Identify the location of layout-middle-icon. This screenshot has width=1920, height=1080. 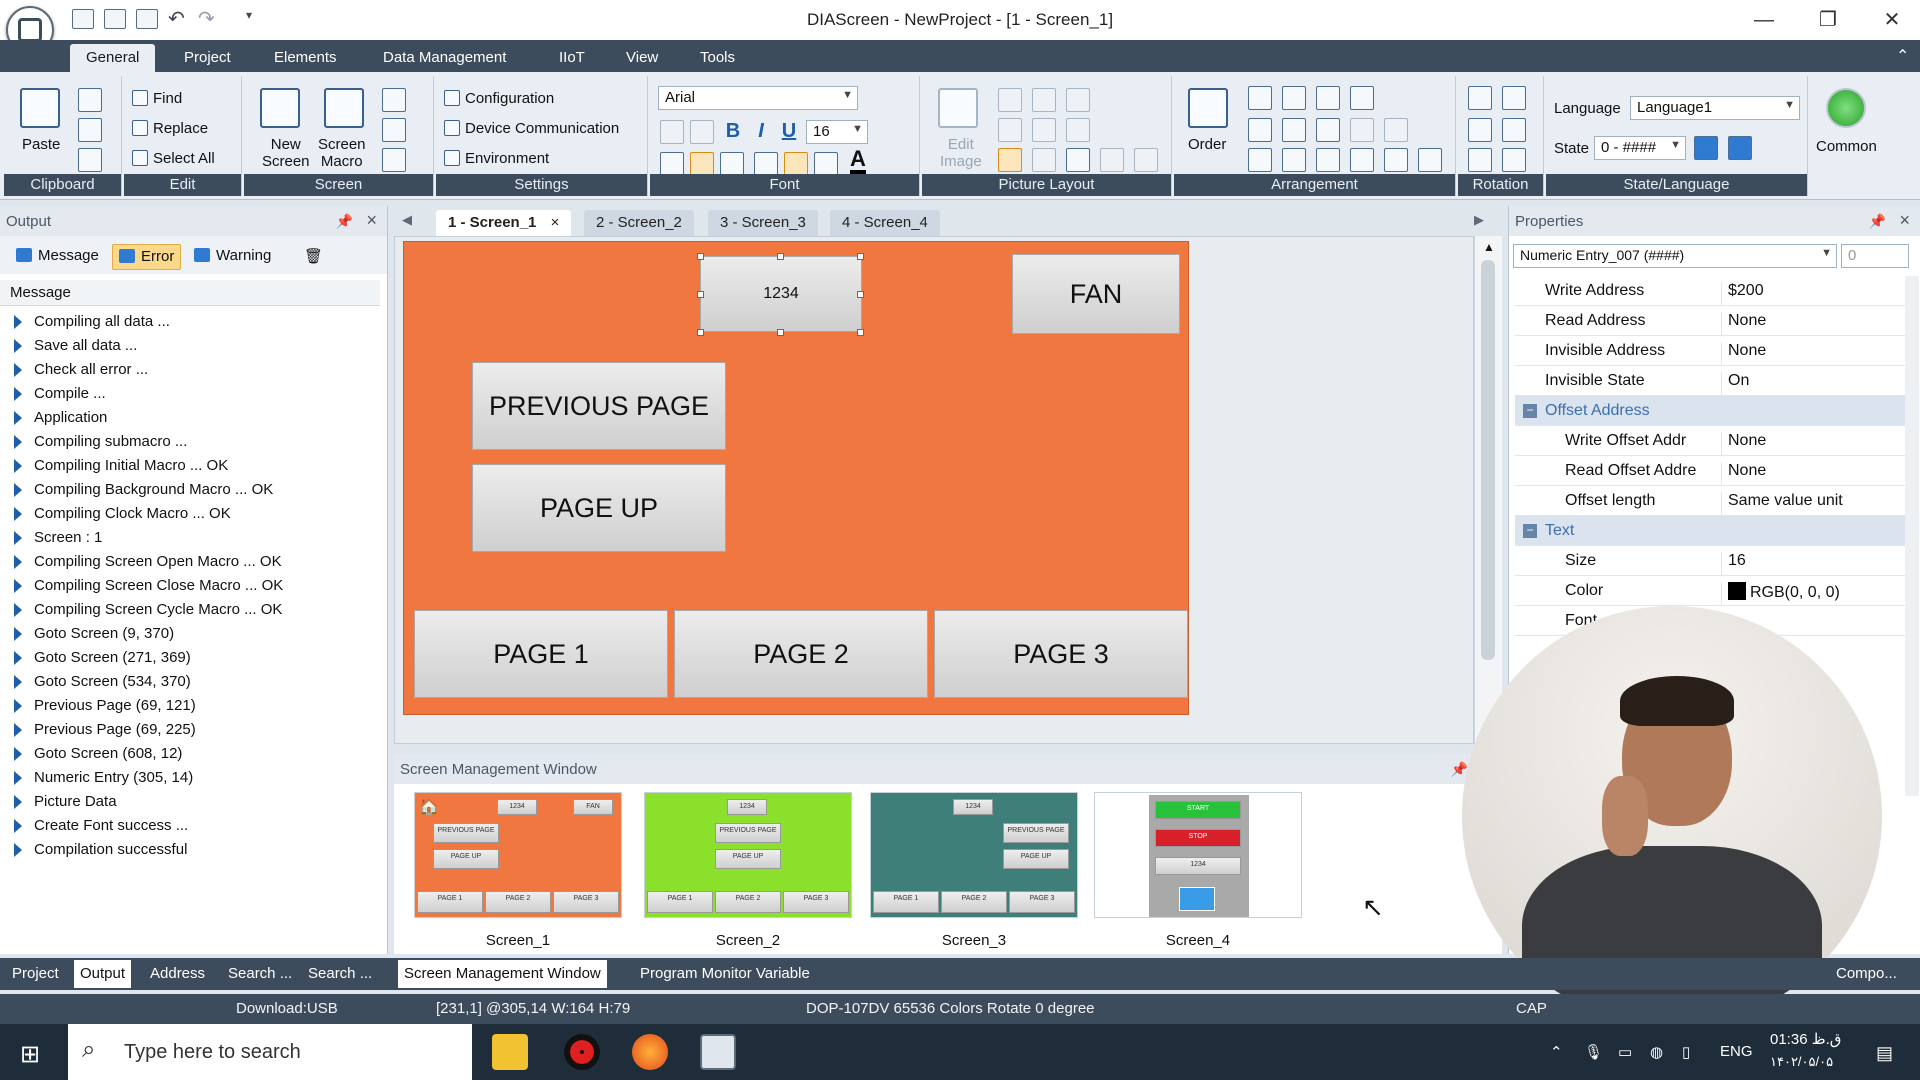
(1044, 130).